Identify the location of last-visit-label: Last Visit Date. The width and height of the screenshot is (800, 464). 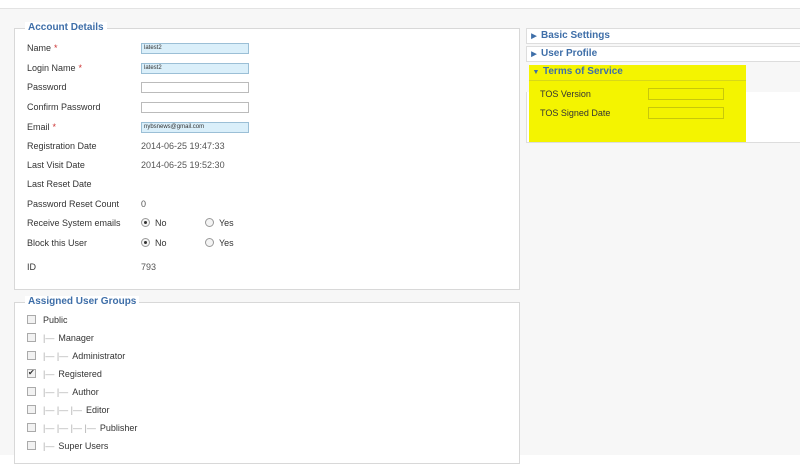
(56, 165).